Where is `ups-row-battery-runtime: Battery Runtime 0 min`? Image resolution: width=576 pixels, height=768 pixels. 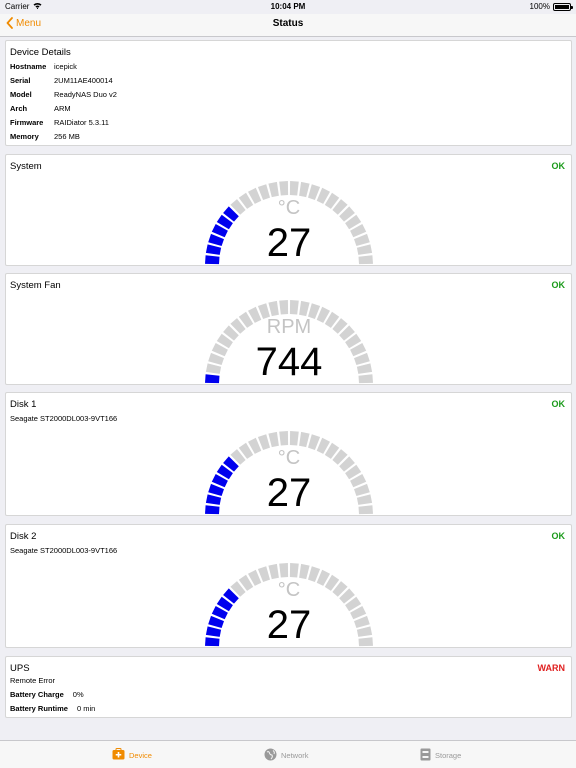
ups-row-battery-runtime: Battery Runtime 0 min is located at coordinates (52, 708).